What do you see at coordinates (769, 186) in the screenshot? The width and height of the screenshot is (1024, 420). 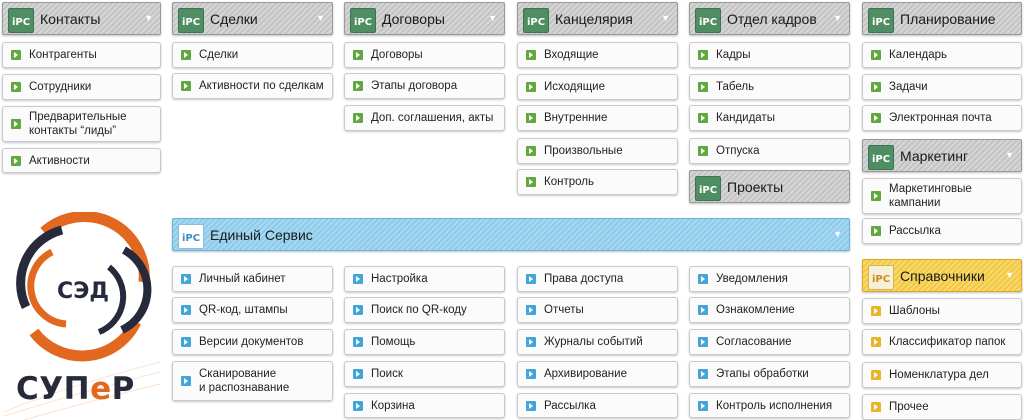 I see `module-projects-header: iPC Проекты` at bounding box center [769, 186].